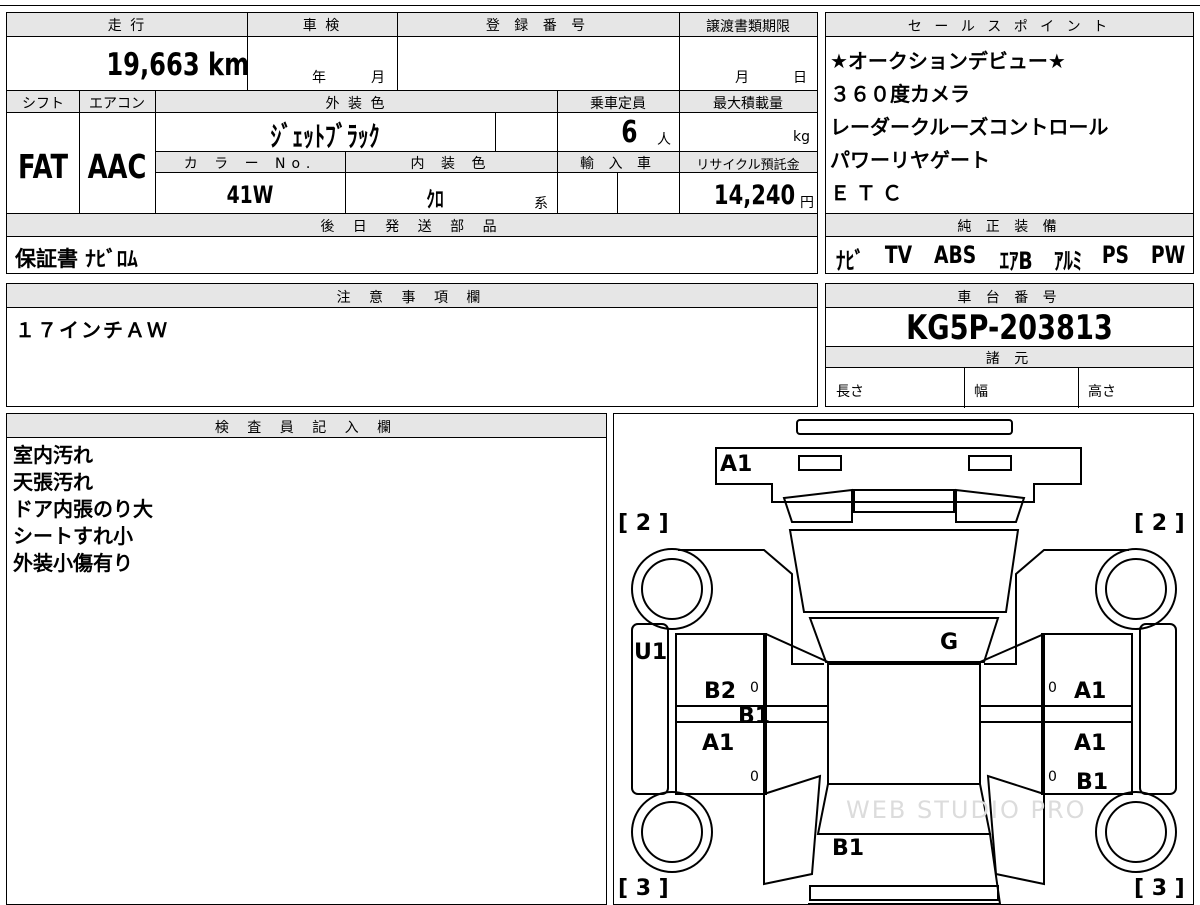 This screenshot has height=905, width=1200. What do you see at coordinates (73, 536) in the screenshot?
I see `inspector-line: シートすれ小` at bounding box center [73, 536].